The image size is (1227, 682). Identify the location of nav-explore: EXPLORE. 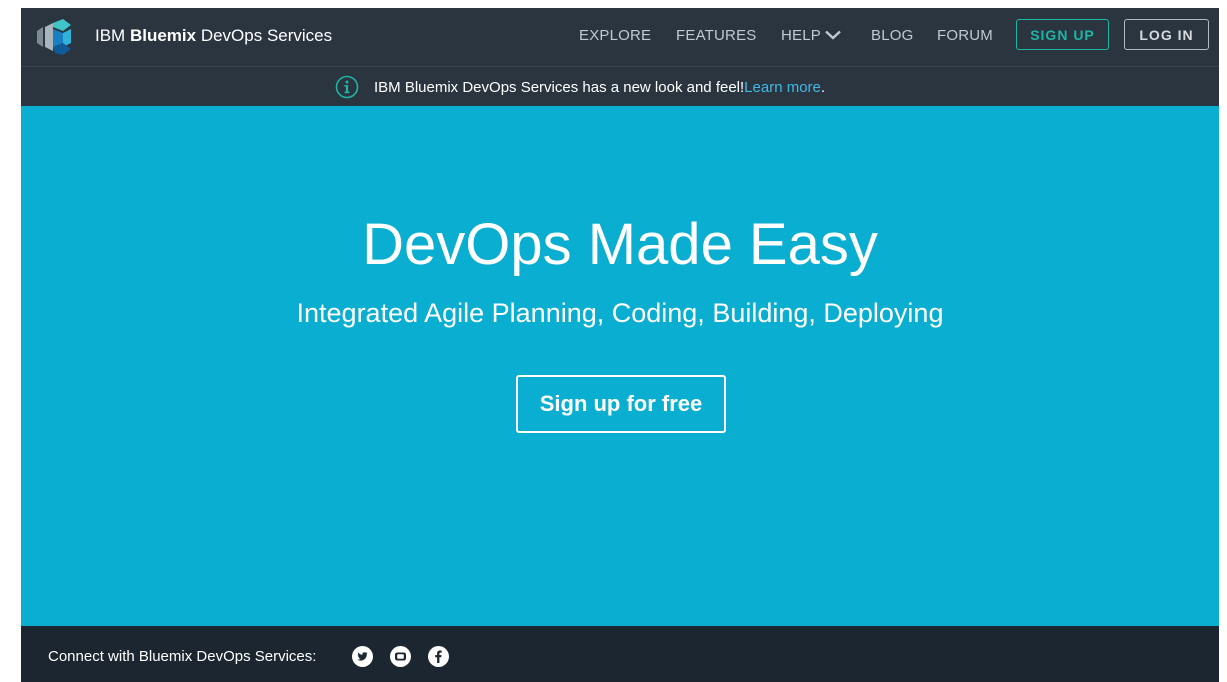
(615, 36).